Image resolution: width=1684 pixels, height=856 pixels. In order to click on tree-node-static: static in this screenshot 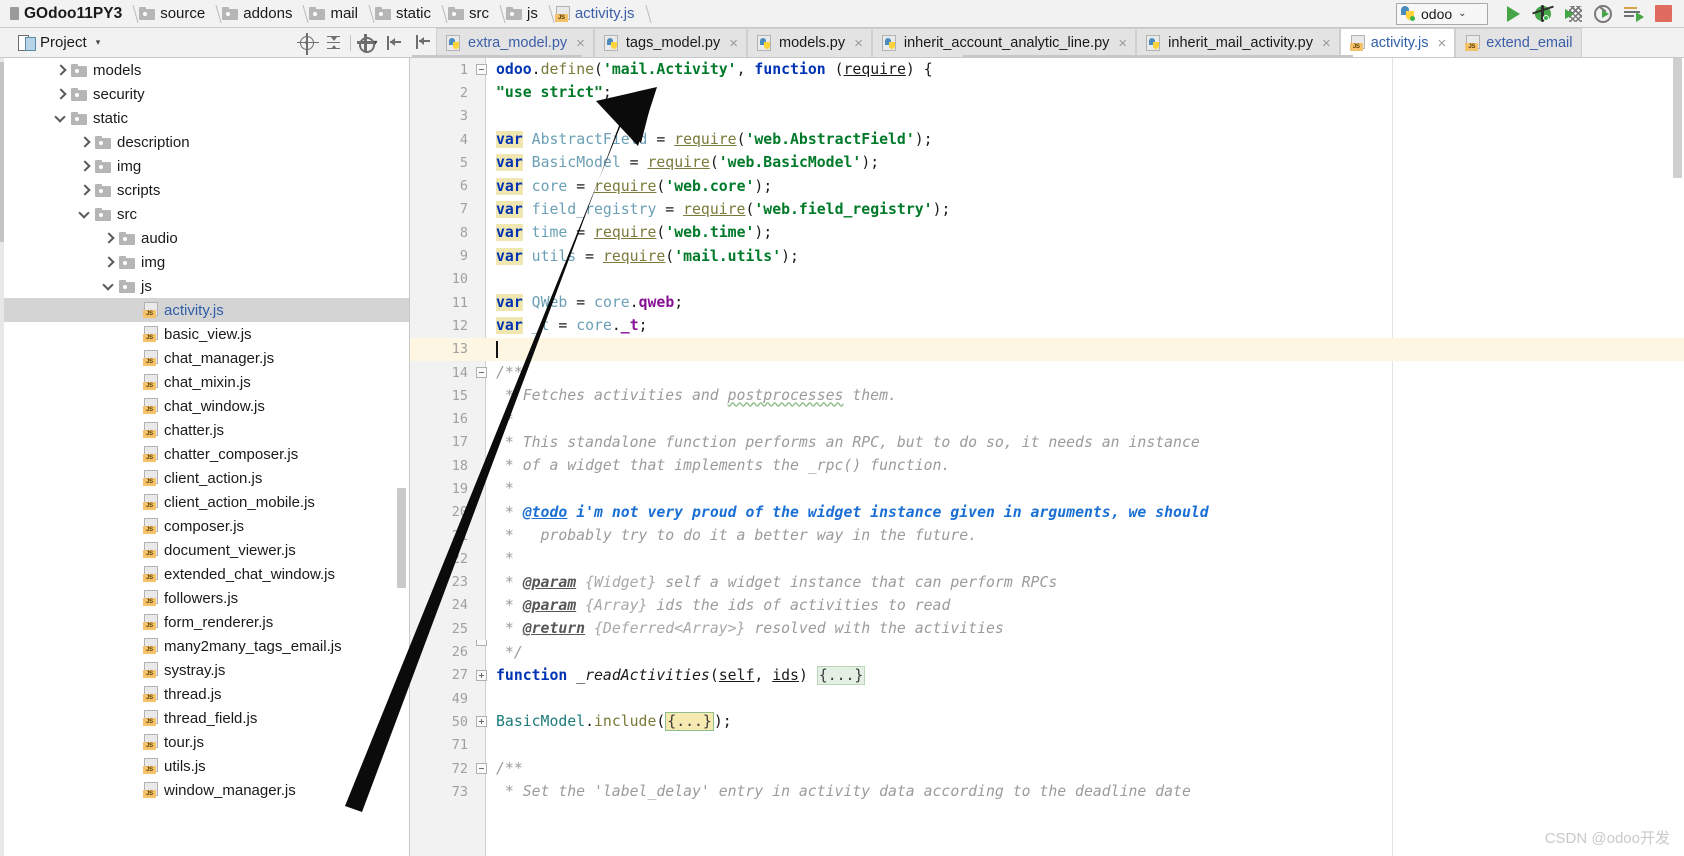, I will do `click(204, 118)`.